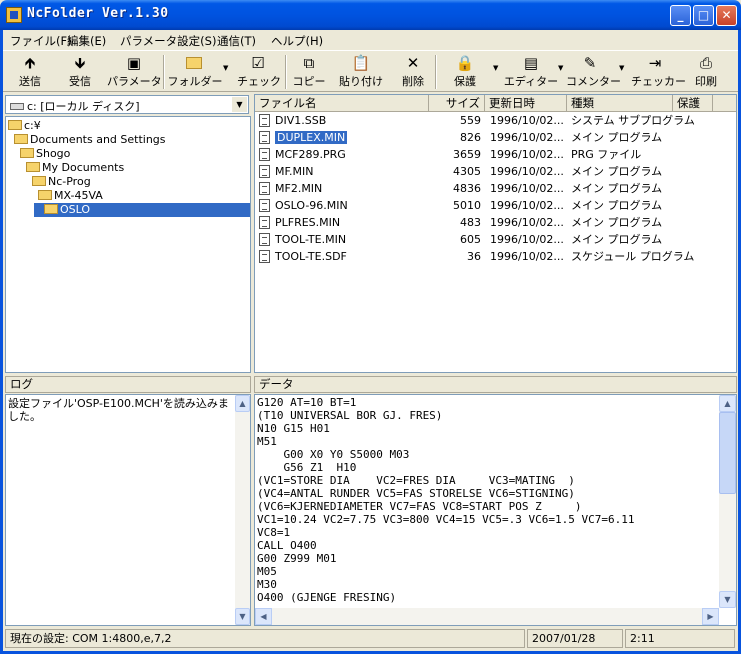 The width and height of the screenshot is (741, 654). I want to click on column-header-filename: ファイル名, so click(342, 103).